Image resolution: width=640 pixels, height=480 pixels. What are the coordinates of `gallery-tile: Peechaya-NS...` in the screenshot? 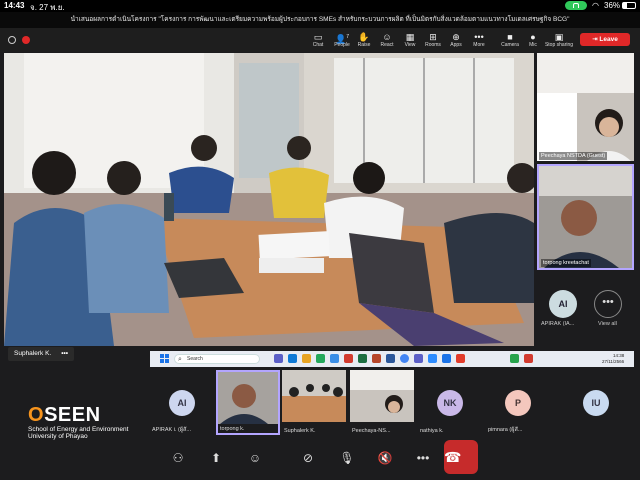 It's located at (382, 402).